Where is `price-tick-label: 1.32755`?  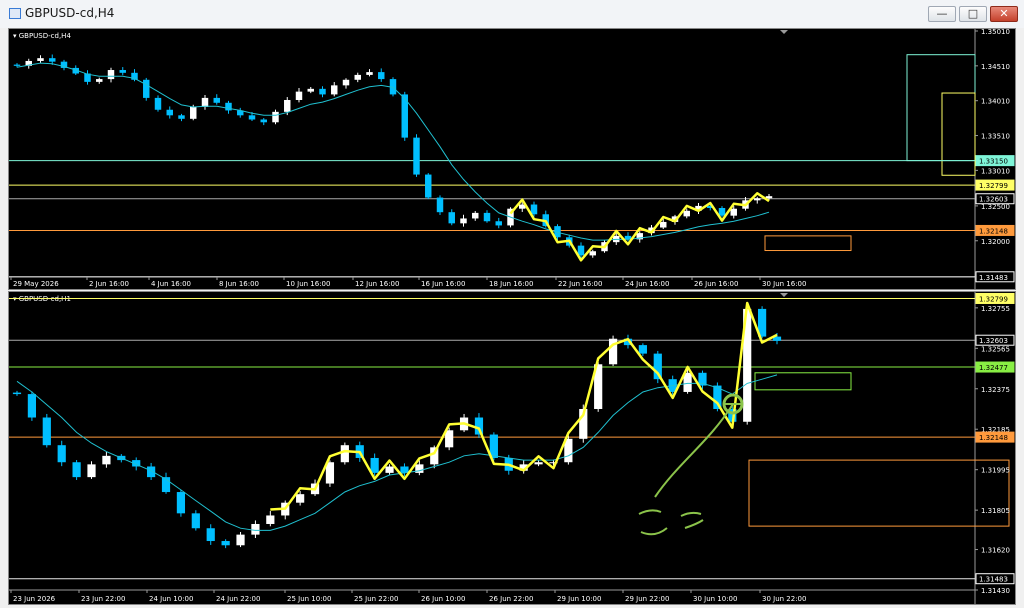 price-tick-label: 1.32755 is located at coordinates (995, 309).